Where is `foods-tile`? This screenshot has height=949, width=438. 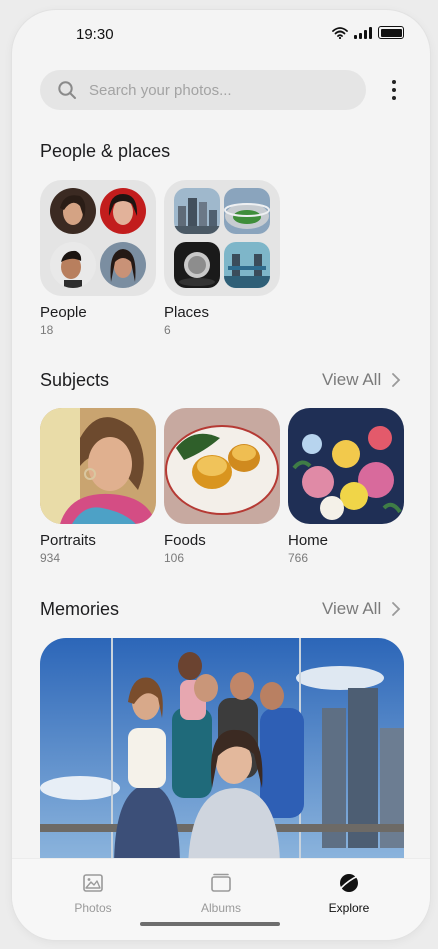
foods-tile is located at coordinates (222, 466).